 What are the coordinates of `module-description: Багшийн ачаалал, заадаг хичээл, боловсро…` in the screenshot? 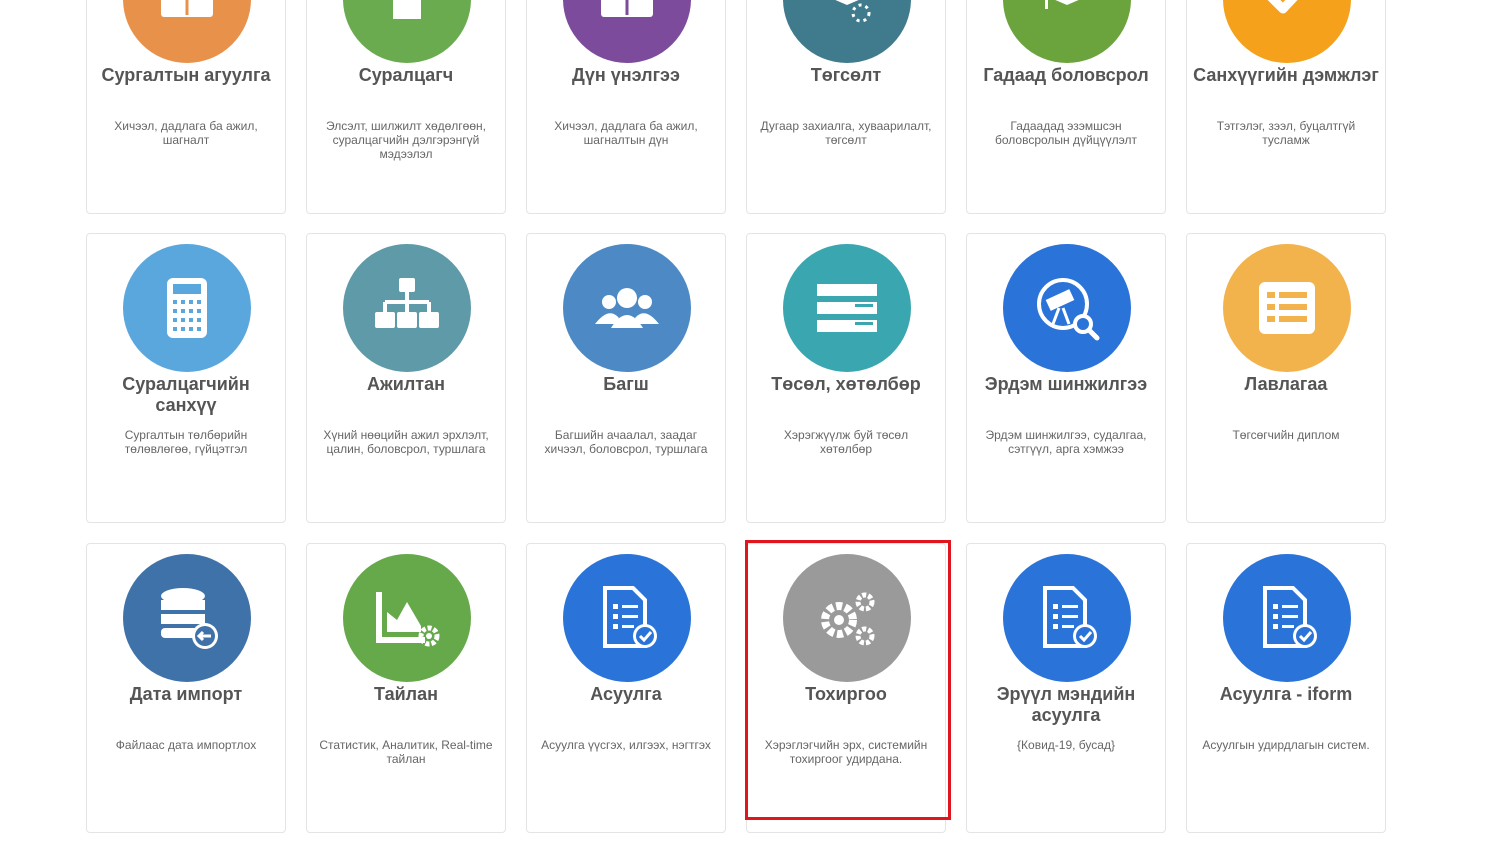 It's located at (626, 442).